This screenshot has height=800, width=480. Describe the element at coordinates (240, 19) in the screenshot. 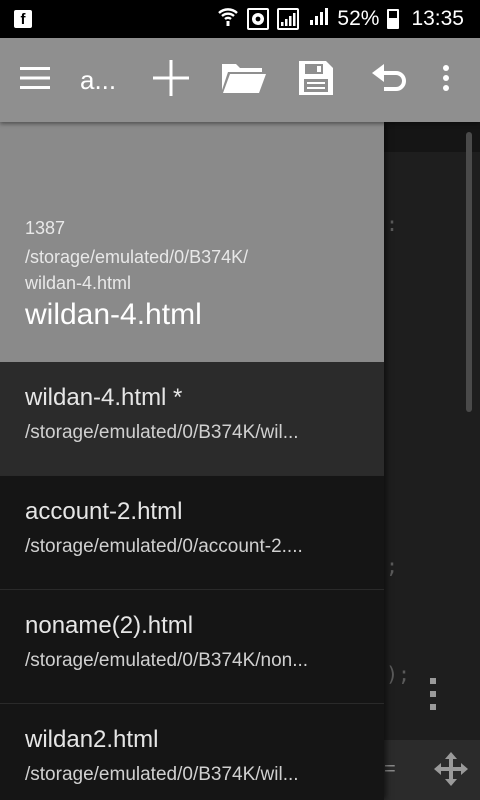

I see `status-bar: f 52% 13:35` at that location.